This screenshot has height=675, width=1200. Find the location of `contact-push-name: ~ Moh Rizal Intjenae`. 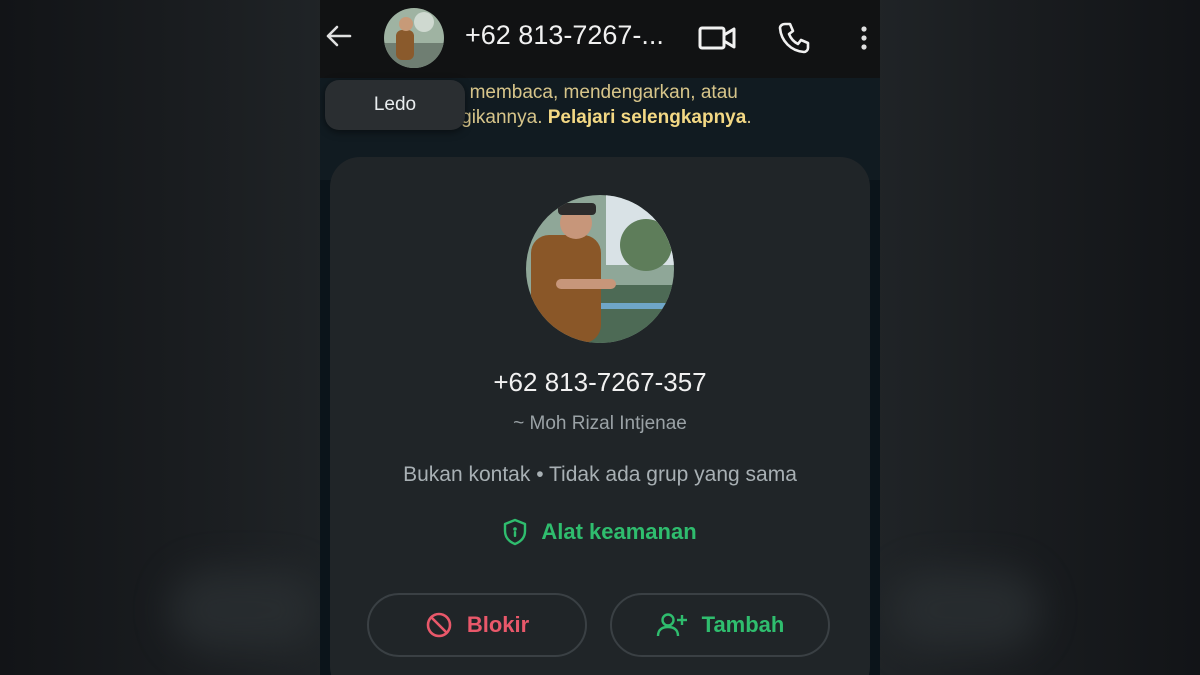

contact-push-name: ~ Moh Rizal Intjenae is located at coordinates (600, 423).